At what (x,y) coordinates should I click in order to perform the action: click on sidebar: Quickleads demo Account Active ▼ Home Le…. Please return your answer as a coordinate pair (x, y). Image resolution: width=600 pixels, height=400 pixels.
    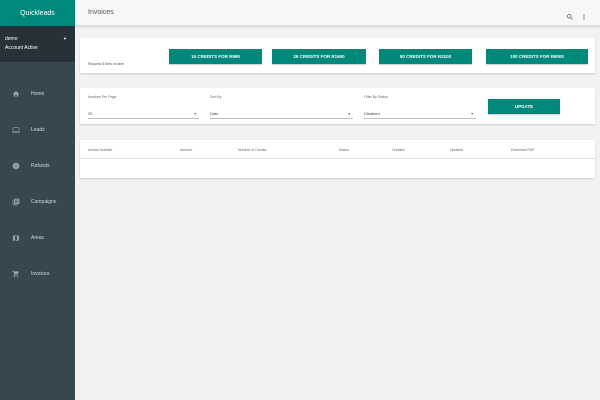
    Looking at the image, I should click on (37, 200).